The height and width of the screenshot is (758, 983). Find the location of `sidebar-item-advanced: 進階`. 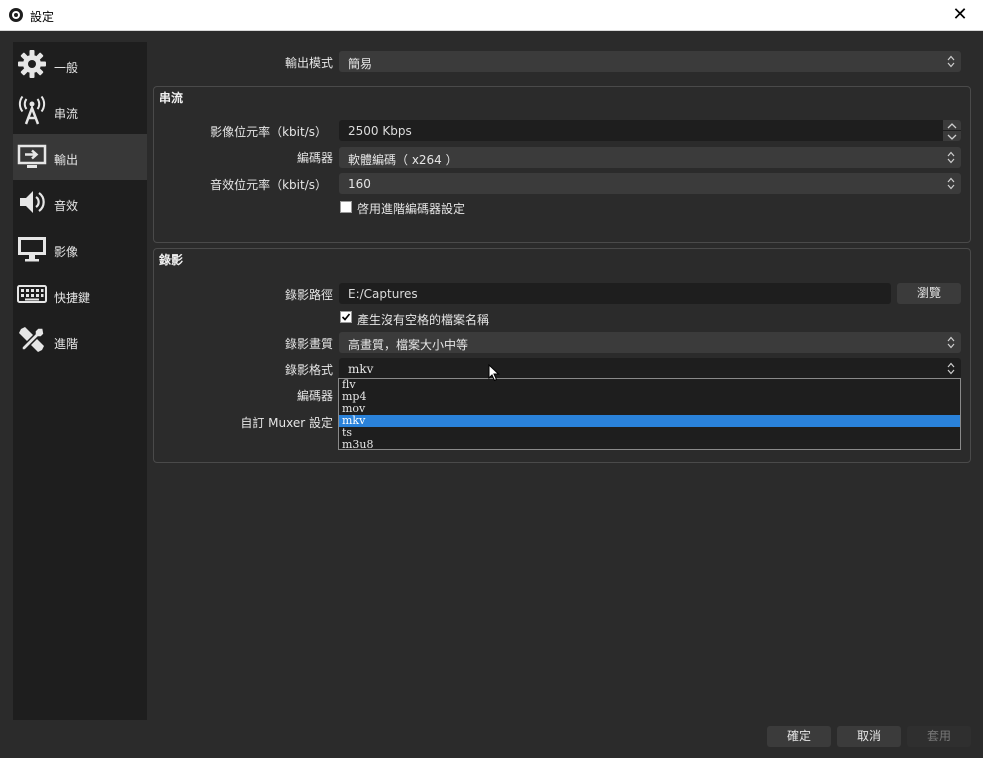

sidebar-item-advanced: 進階 is located at coordinates (80, 341).